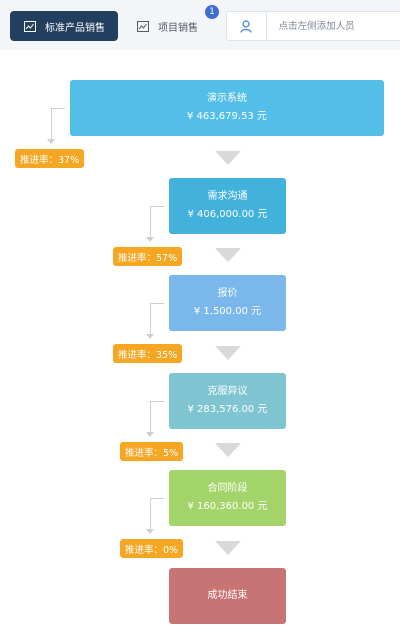  I want to click on conversion-rate-badge: 推进率：57%, so click(148, 256).